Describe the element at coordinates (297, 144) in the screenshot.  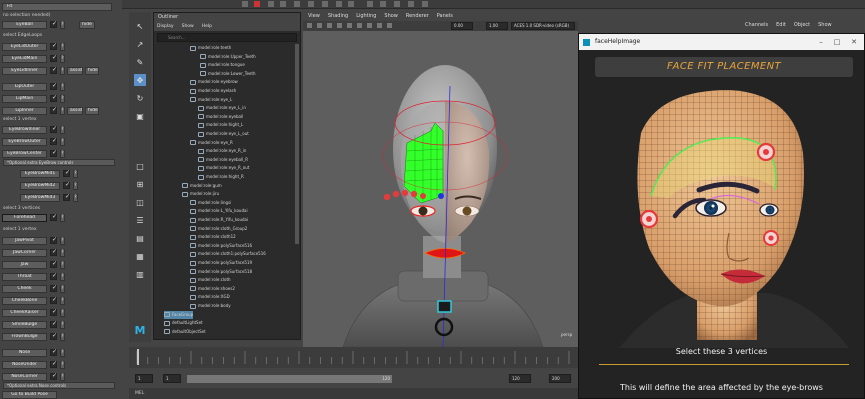
I see `outliner-scrollbar` at that location.